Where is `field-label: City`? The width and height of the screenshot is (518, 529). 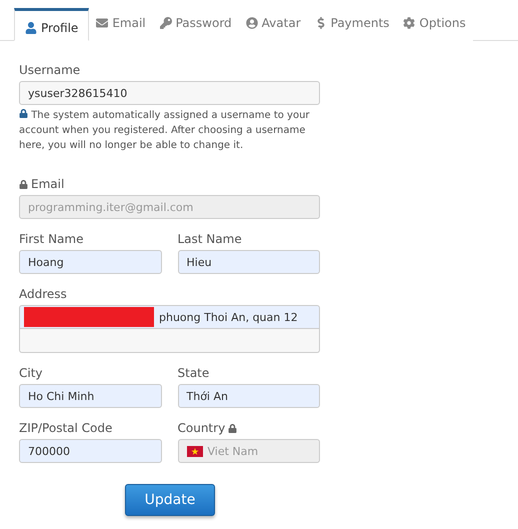 field-label: City is located at coordinates (31, 373).